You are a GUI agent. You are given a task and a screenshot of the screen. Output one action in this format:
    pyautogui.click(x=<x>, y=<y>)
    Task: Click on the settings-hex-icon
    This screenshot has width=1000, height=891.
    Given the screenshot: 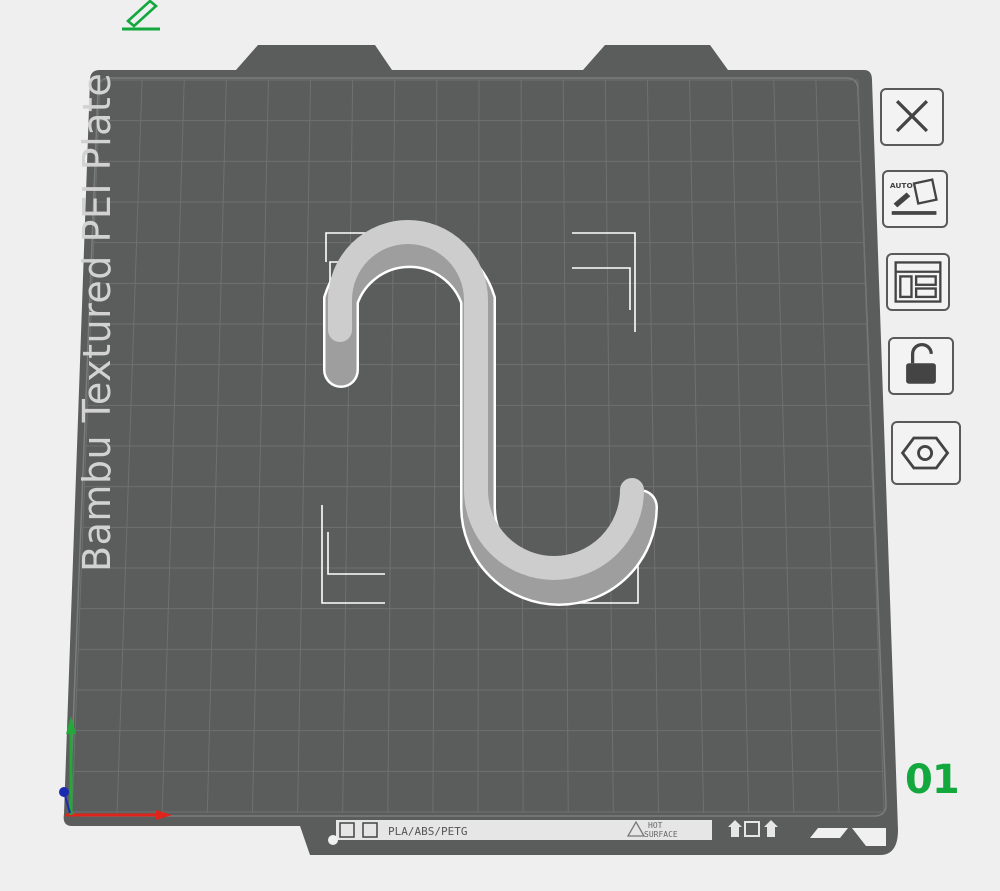 What is the action you would take?
    pyautogui.click(x=925, y=453)
    